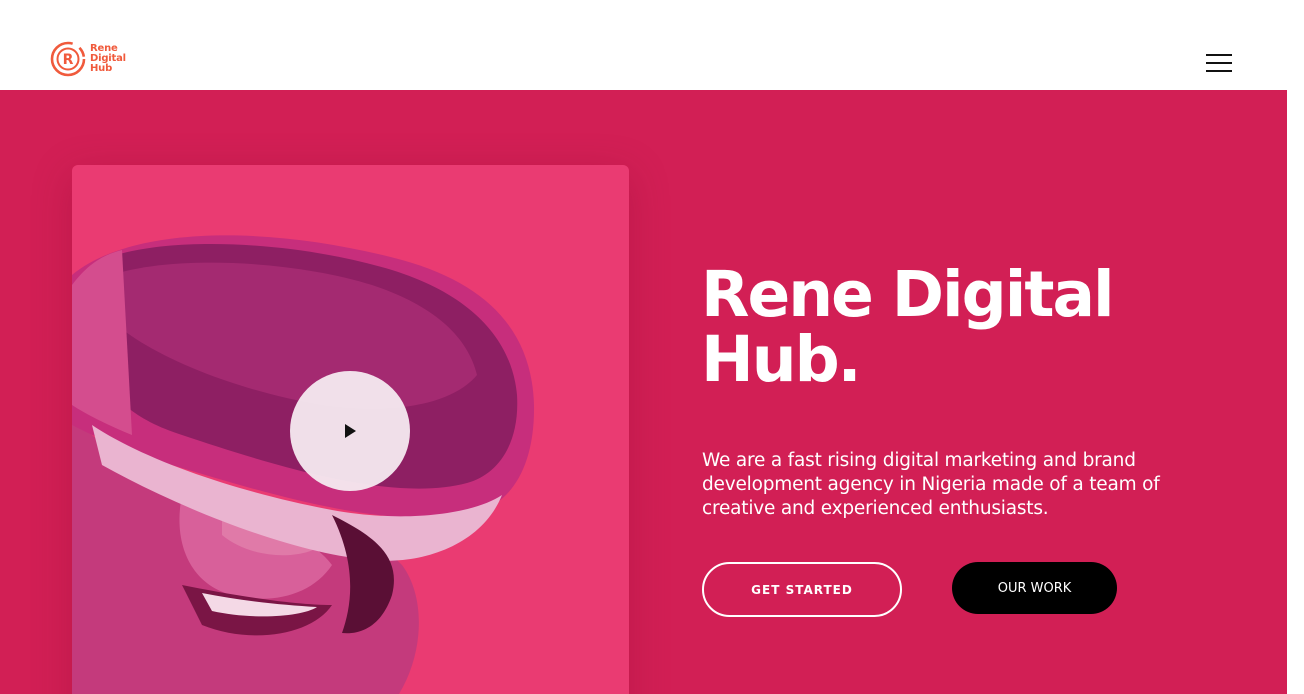 The width and height of the screenshot is (1304, 694). I want to click on hero-title: Rene Digital Hub., so click(908, 327).